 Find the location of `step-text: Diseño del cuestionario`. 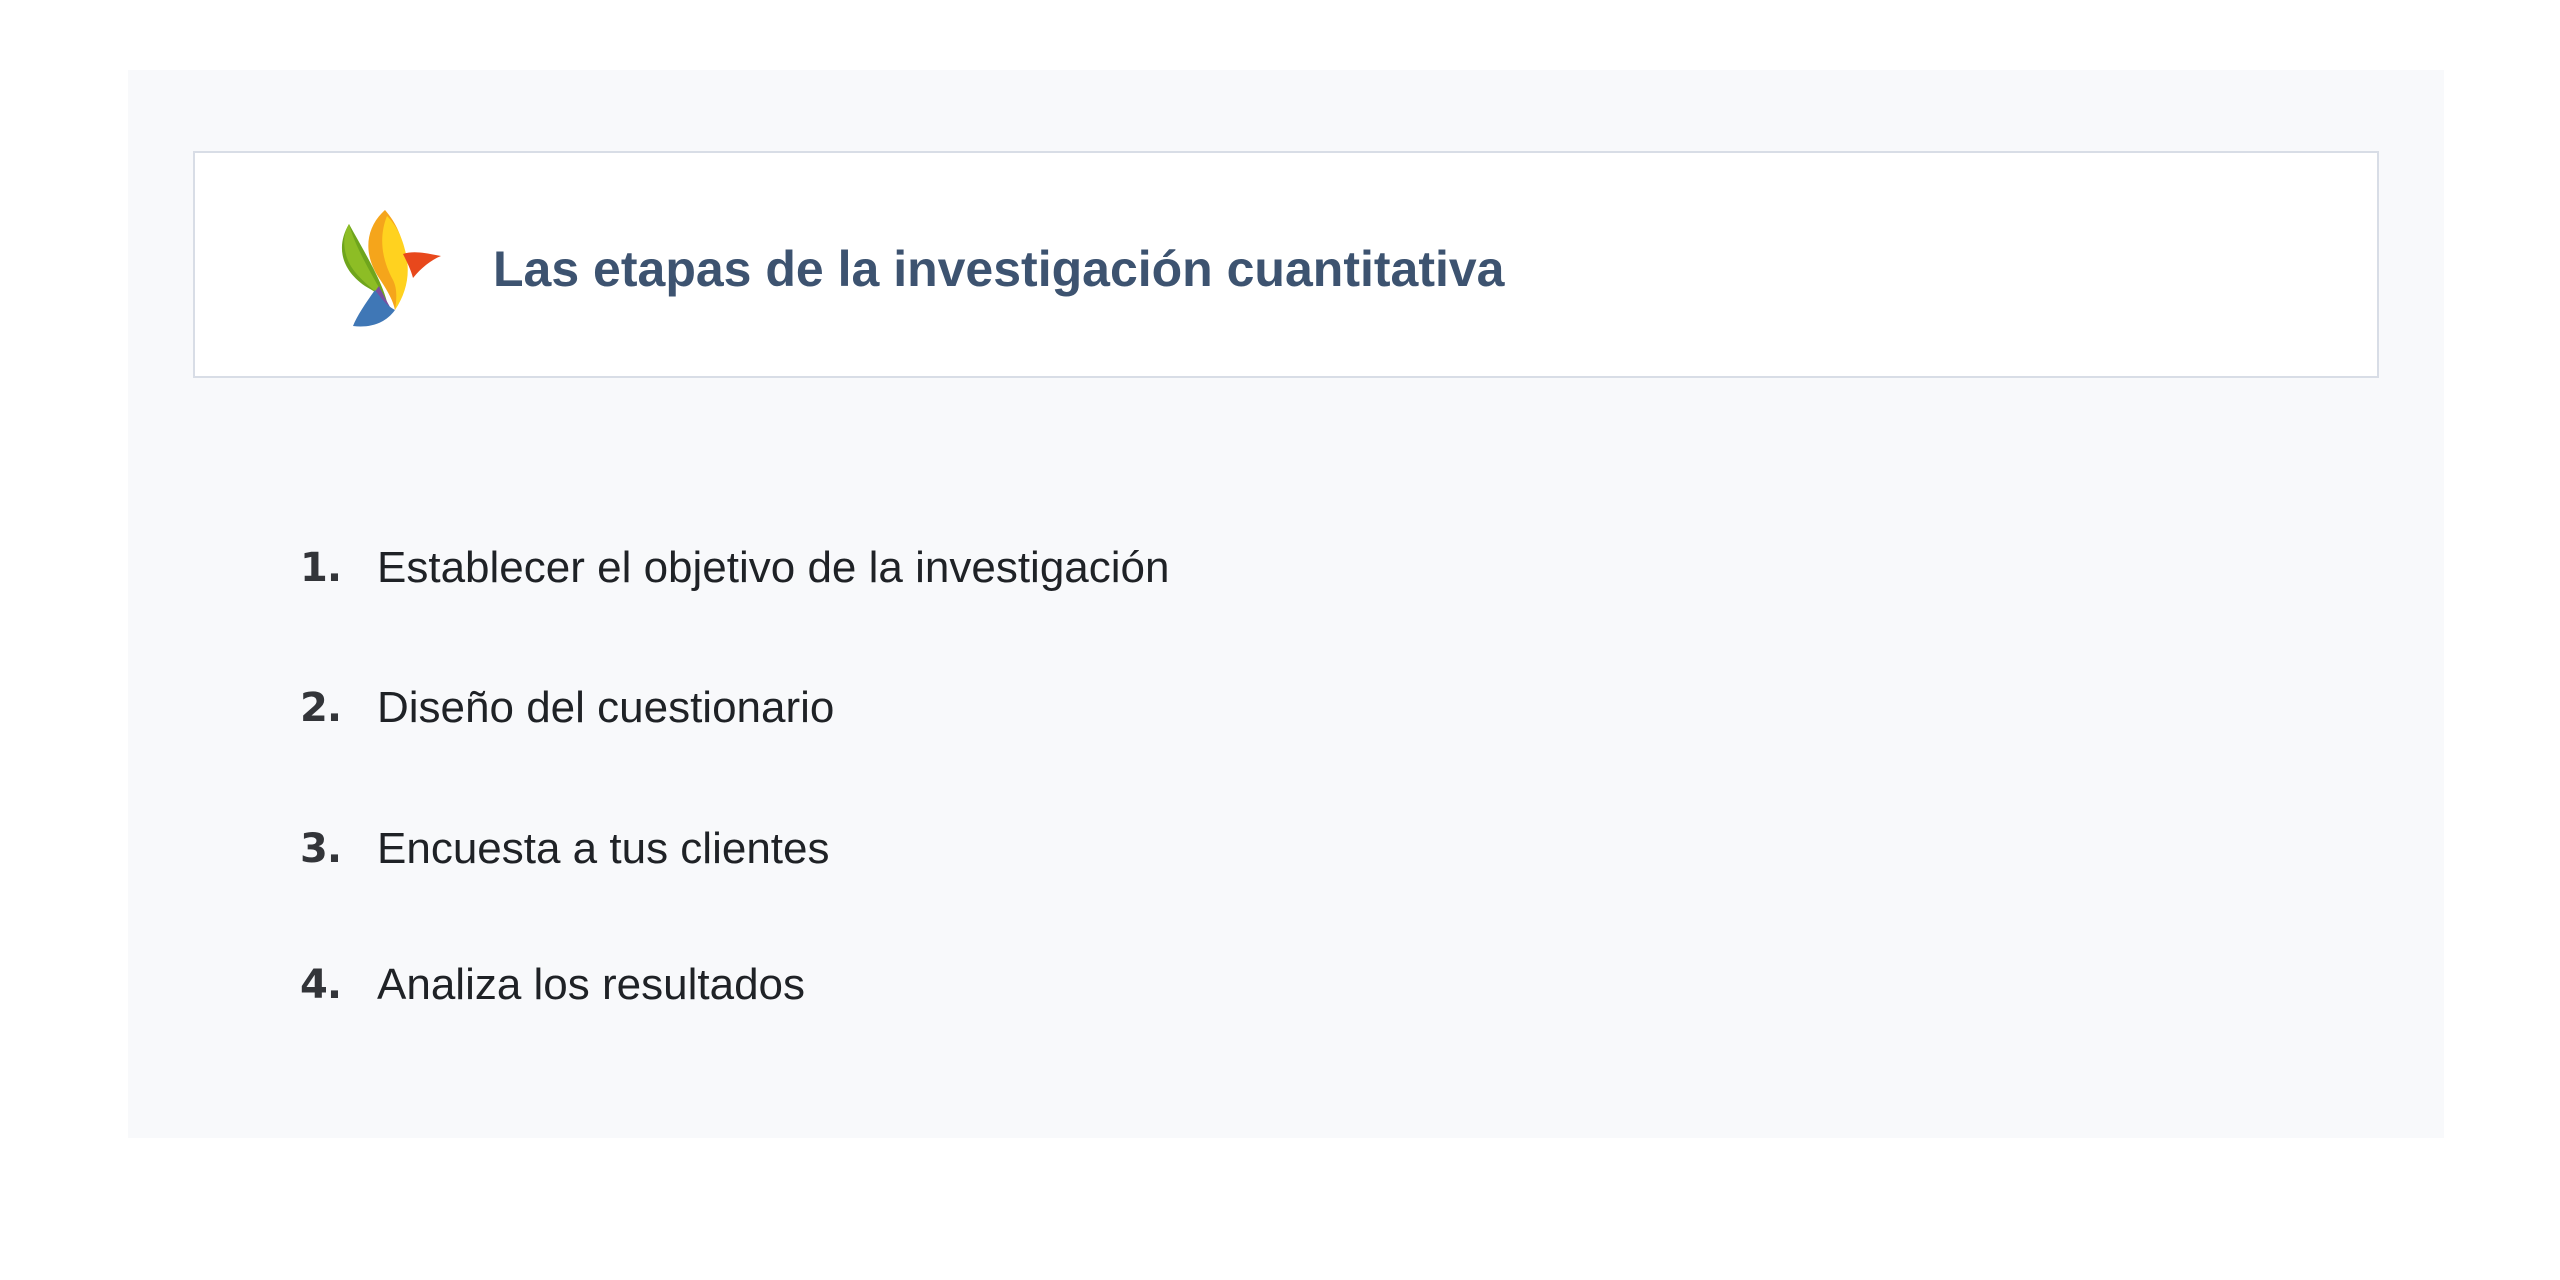

step-text: Diseño del cuestionario is located at coordinates (606, 707).